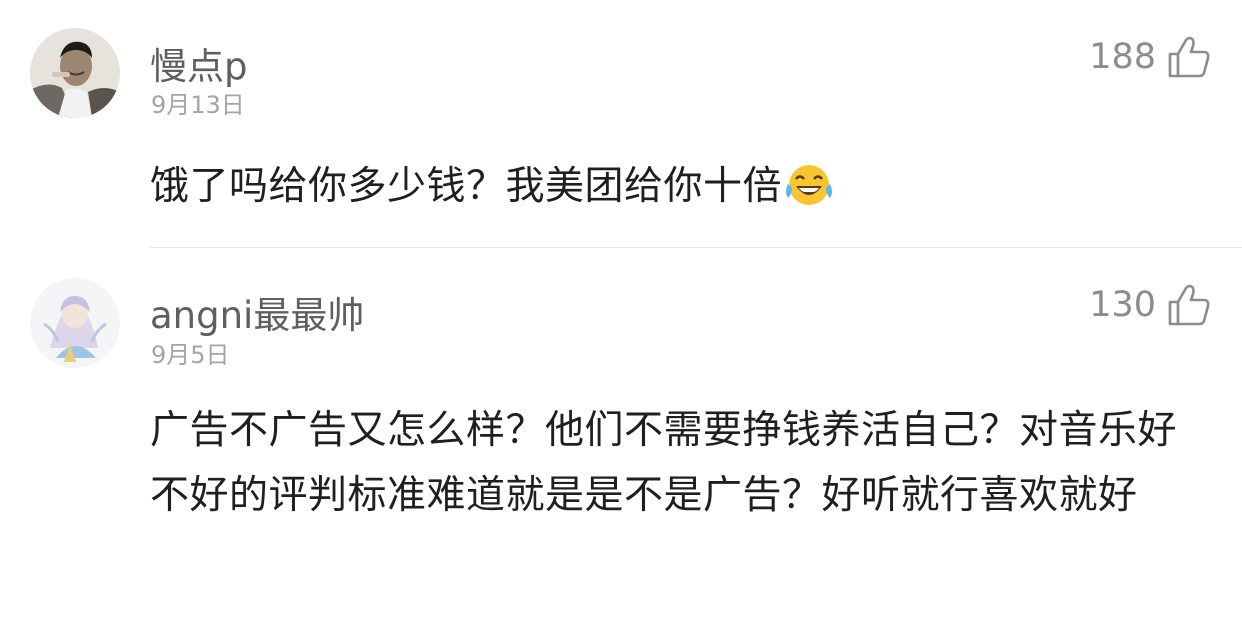 The width and height of the screenshot is (1242, 636). What do you see at coordinates (190, 355) in the screenshot?
I see `comment-date: 9月5日` at bounding box center [190, 355].